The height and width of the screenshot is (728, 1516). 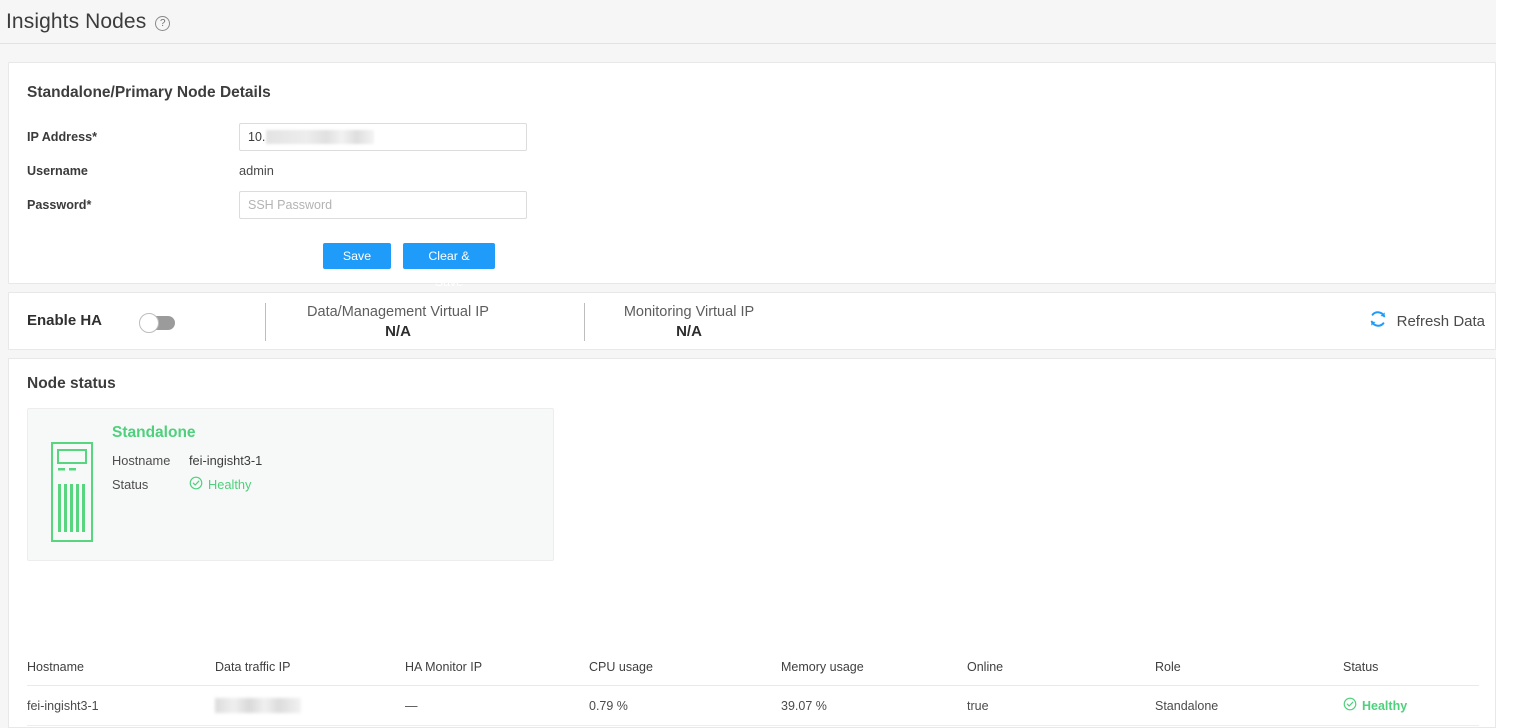 I want to click on monitoring-vip-block: Monitoring Virtual IP N/A, so click(x=689, y=322).